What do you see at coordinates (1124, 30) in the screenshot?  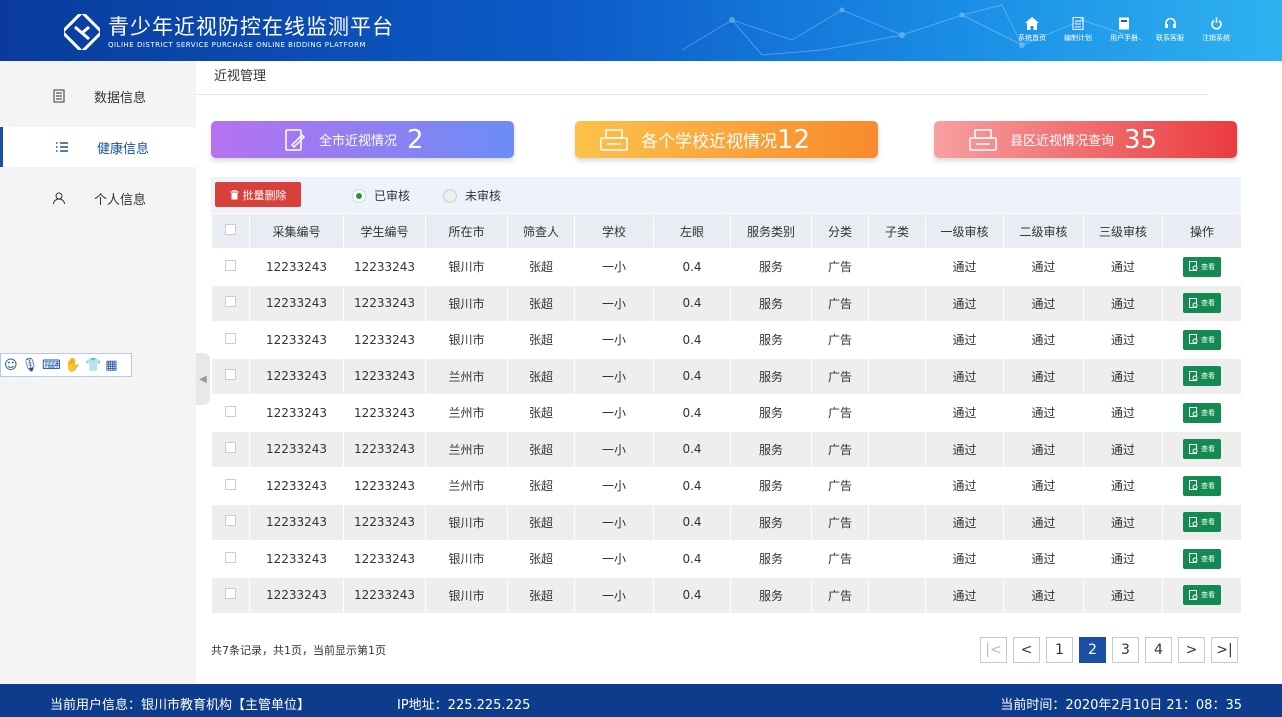 I see `nav-manual: 用户手册` at bounding box center [1124, 30].